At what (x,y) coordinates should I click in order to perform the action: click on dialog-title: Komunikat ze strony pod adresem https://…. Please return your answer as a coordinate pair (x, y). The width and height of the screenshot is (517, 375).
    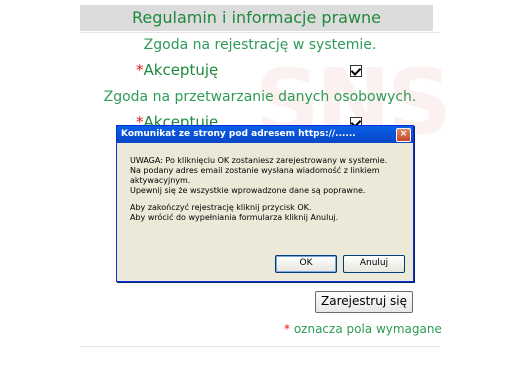
    Looking at the image, I should click on (238, 134).